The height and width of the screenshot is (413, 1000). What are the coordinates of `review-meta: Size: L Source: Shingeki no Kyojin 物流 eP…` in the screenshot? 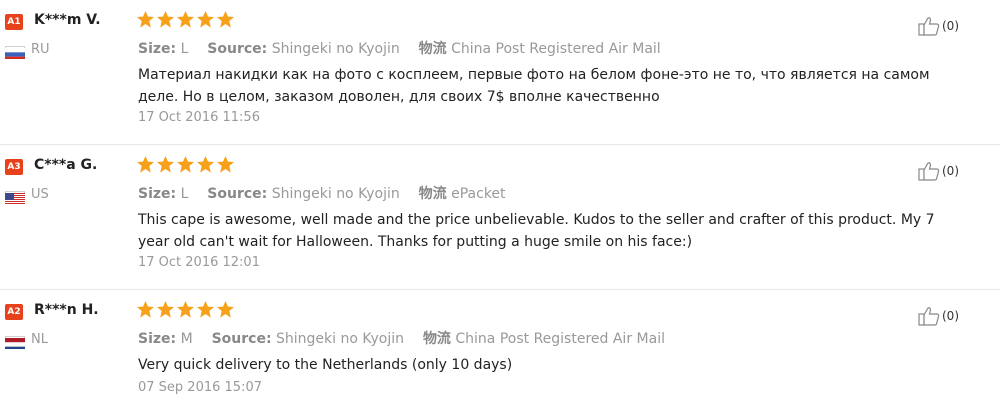 It's located at (322, 193).